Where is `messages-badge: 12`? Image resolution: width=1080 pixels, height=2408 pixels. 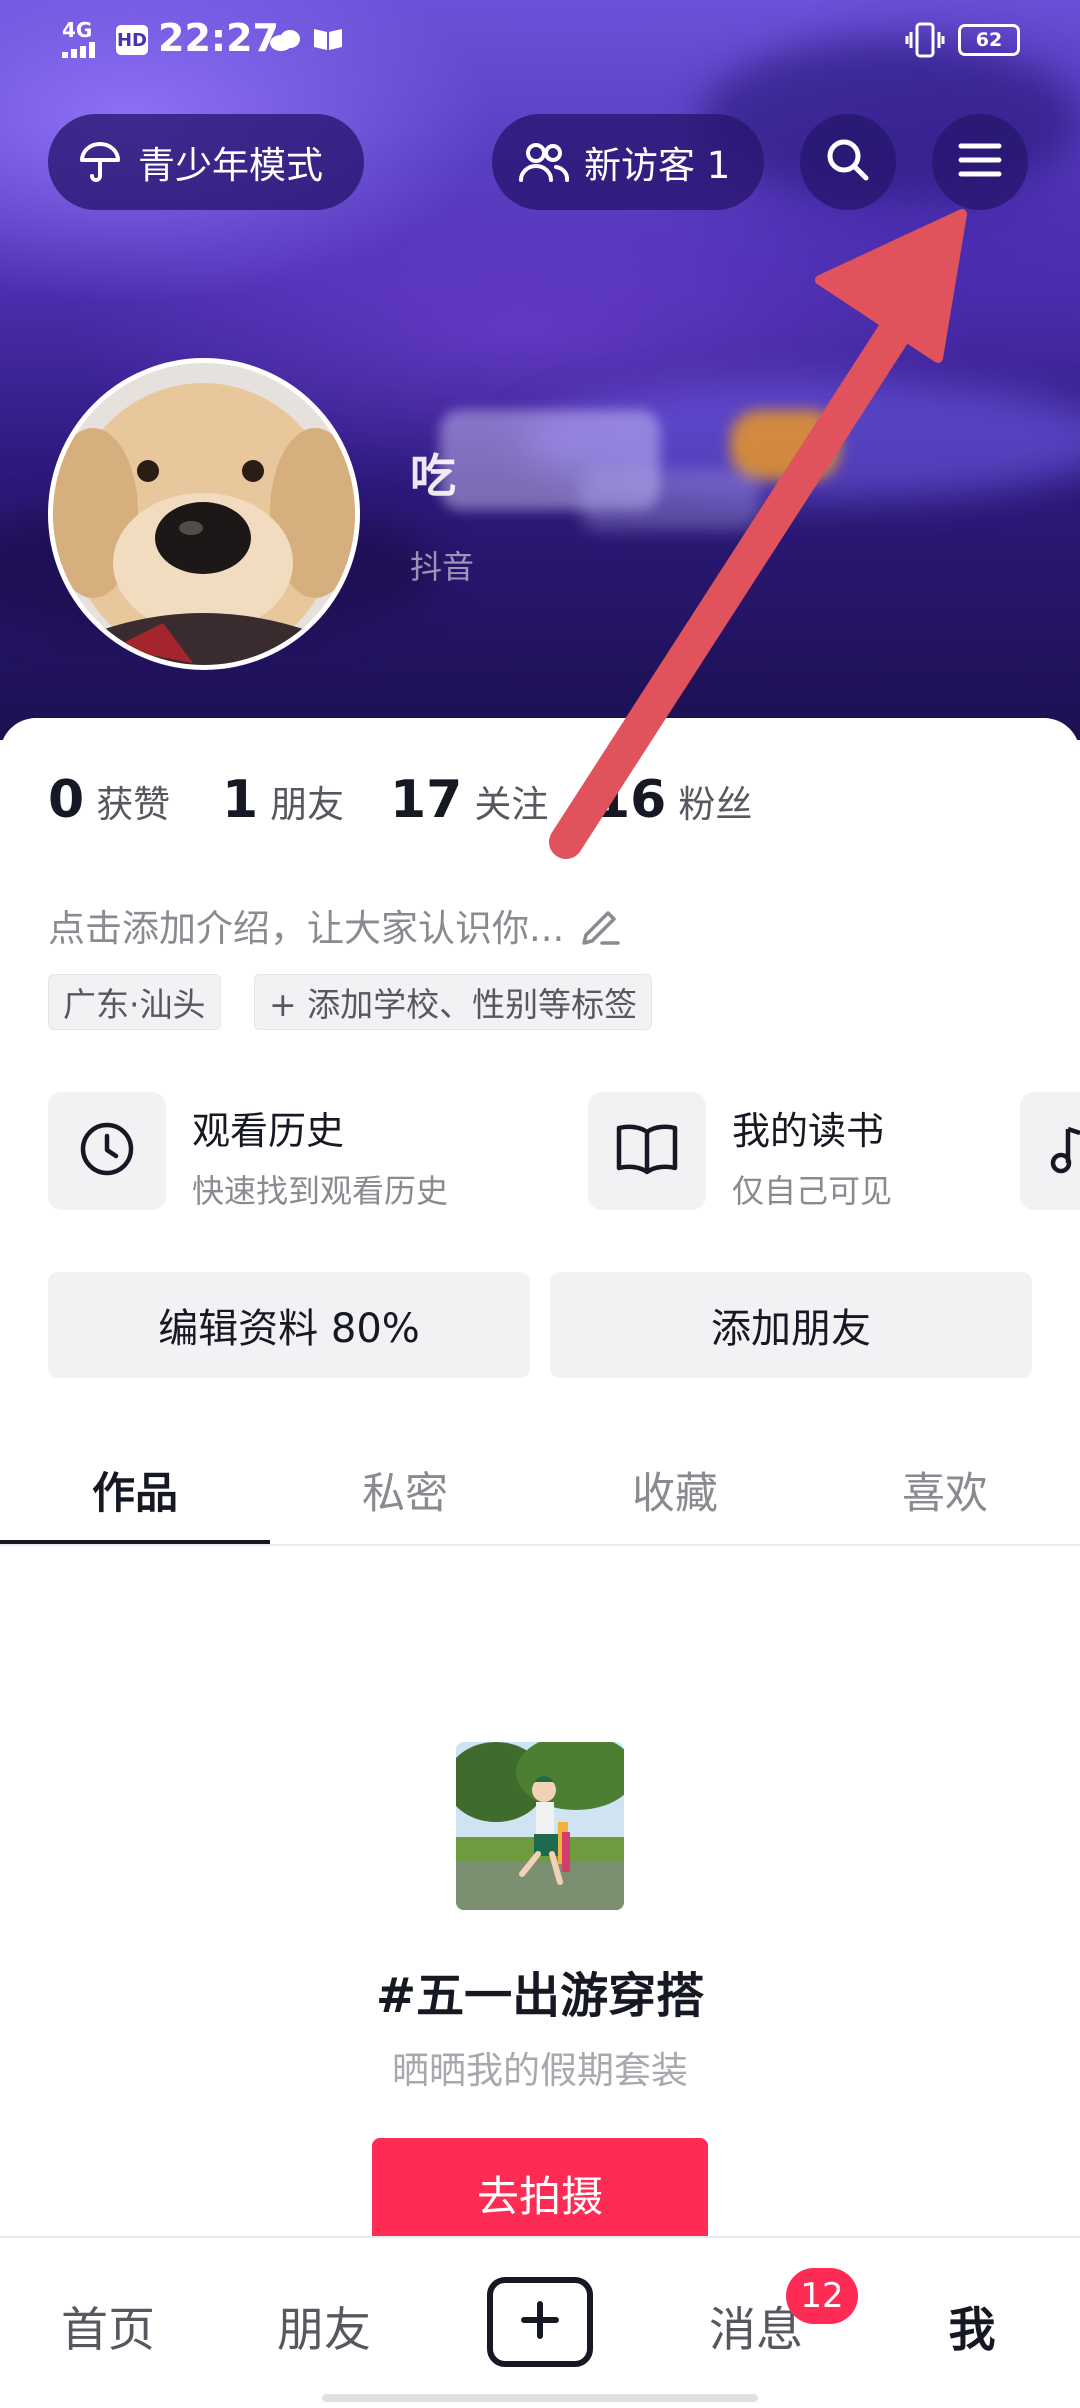
messages-badge: 12 is located at coordinates (822, 2296).